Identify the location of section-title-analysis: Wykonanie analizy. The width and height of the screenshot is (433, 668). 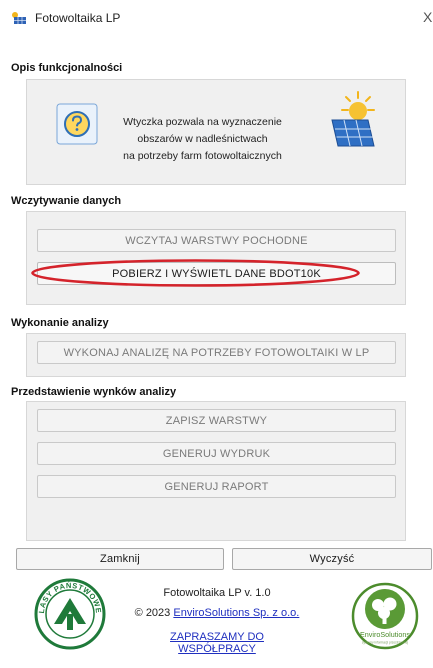
(60, 323).